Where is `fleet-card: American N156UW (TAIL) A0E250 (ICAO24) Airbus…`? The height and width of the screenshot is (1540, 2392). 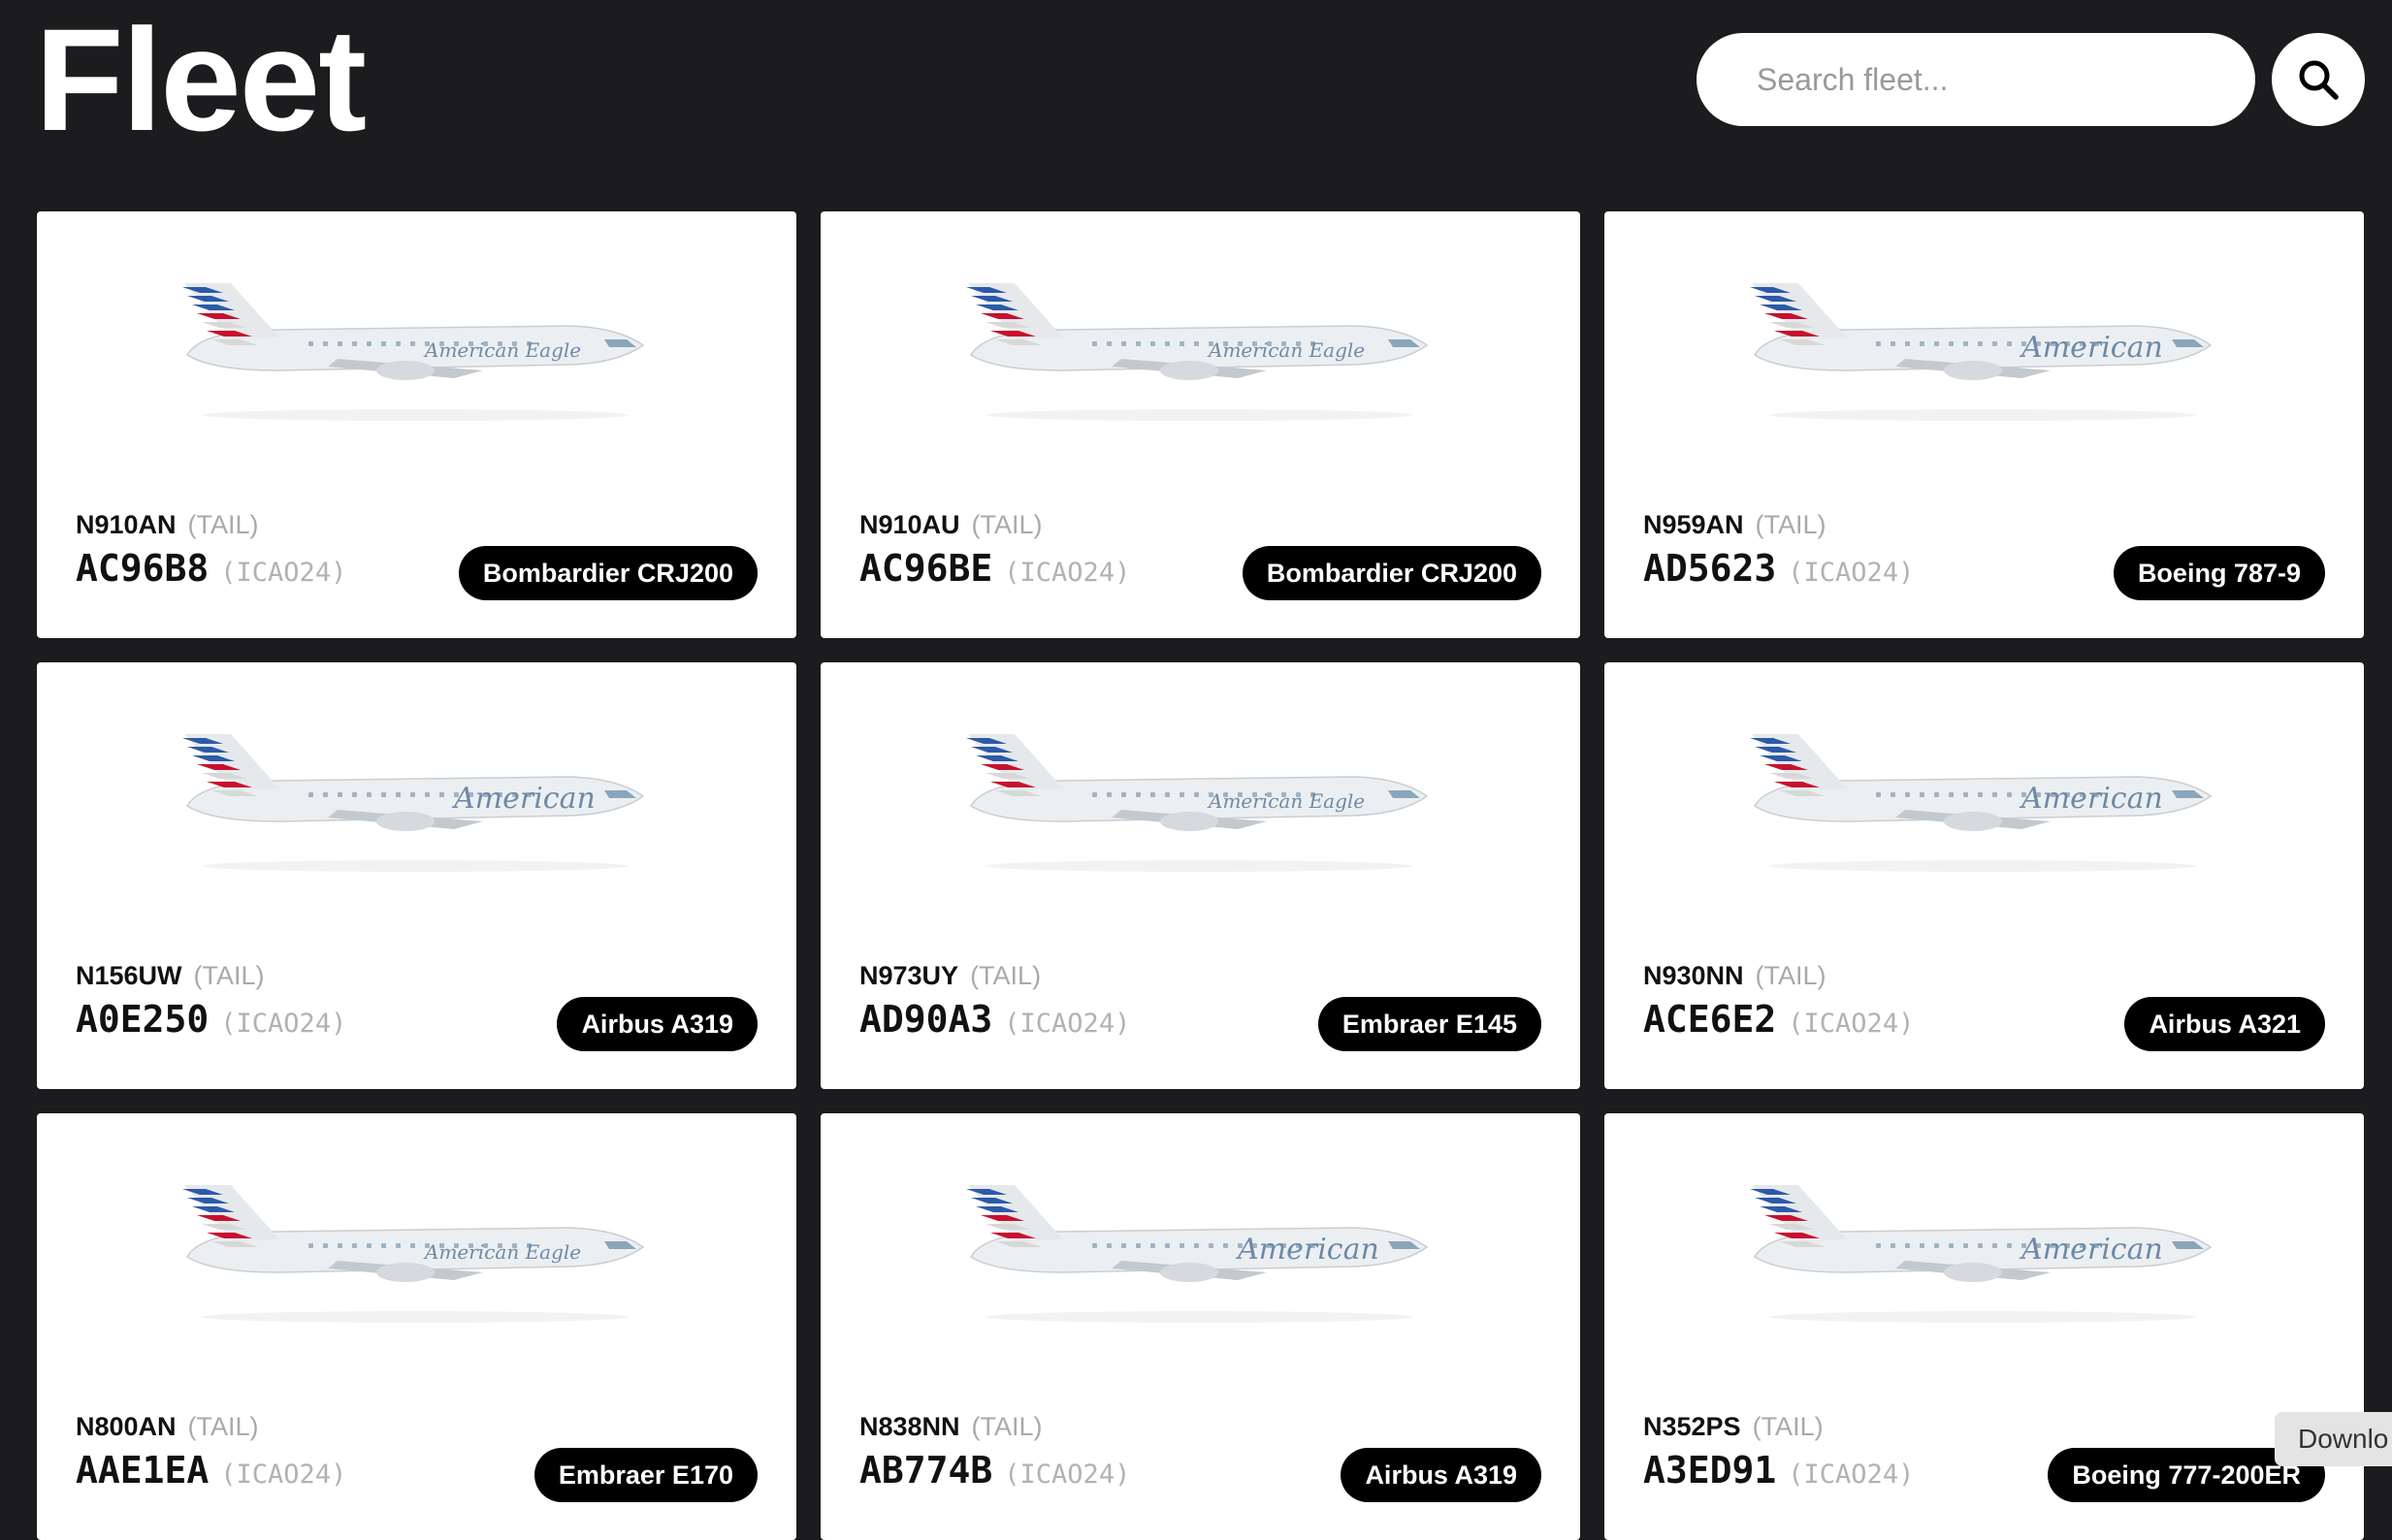 fleet-card: American N156UW (TAIL) A0E250 (ICAO24) Airbus… is located at coordinates (417, 876).